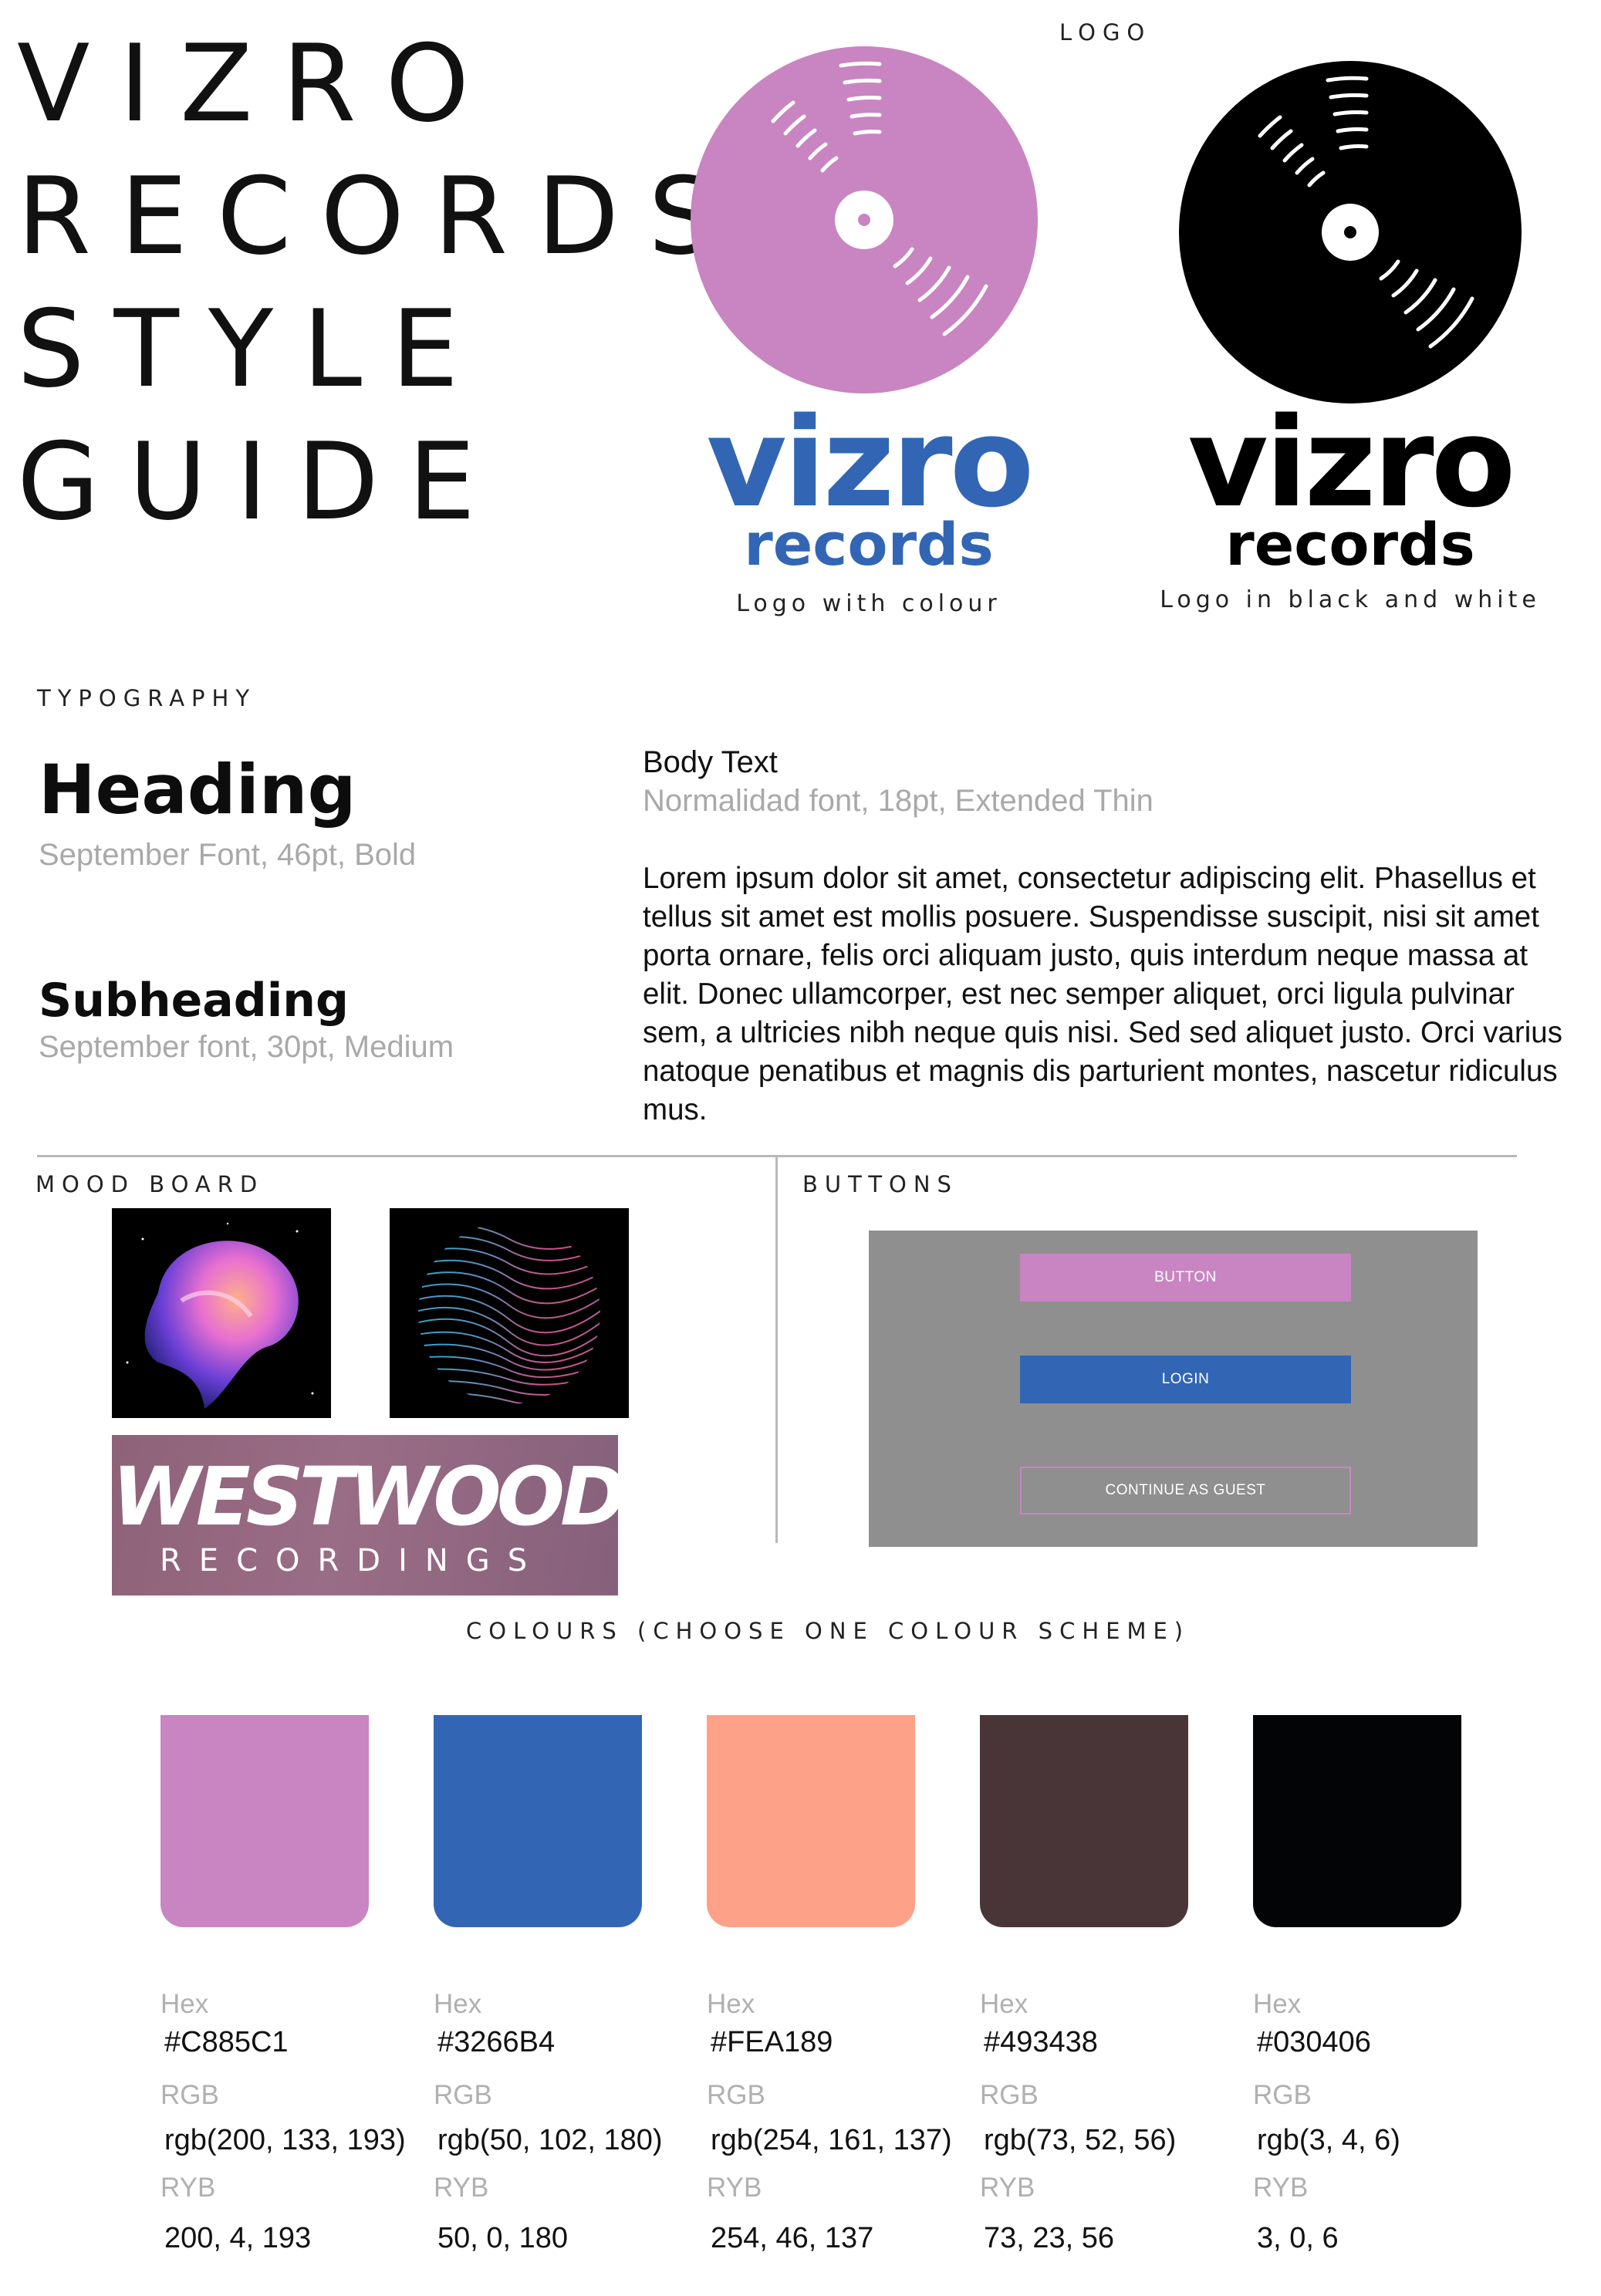 The width and height of the screenshot is (1601, 2296). What do you see at coordinates (381, 216) in the screenshot?
I see `page-title-line-2: RECORDS` at bounding box center [381, 216].